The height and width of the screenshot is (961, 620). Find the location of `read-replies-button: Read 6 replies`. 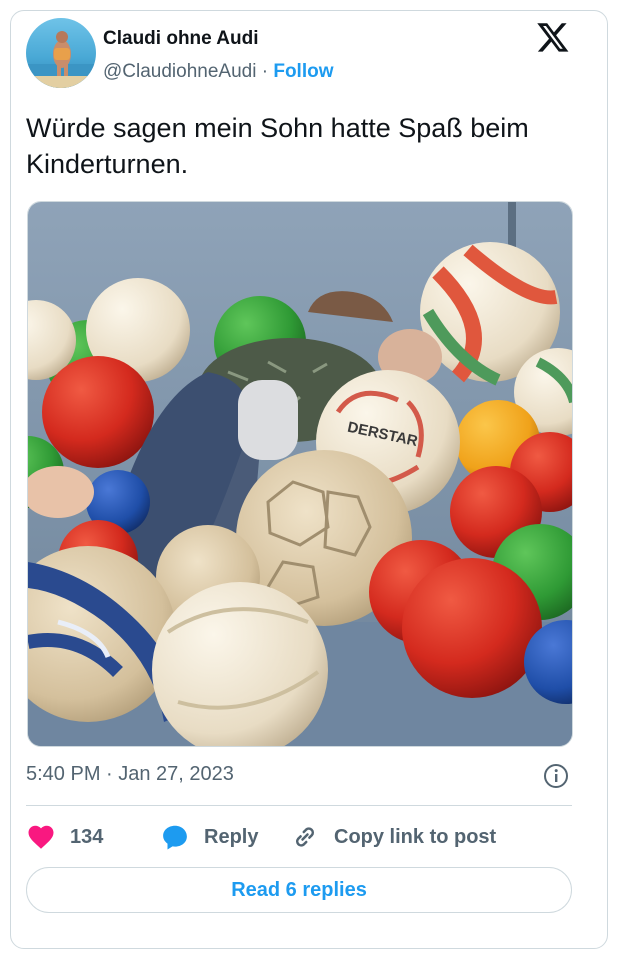

read-replies-button: Read 6 replies is located at coordinates (299, 890).